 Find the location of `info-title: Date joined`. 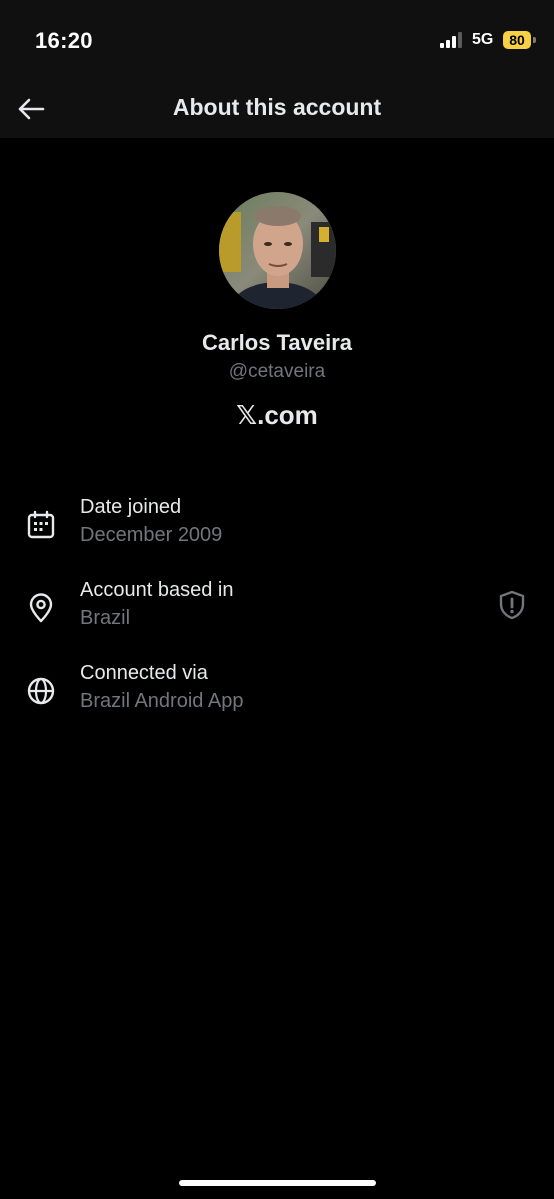

info-title: Date joined is located at coordinates (131, 507).